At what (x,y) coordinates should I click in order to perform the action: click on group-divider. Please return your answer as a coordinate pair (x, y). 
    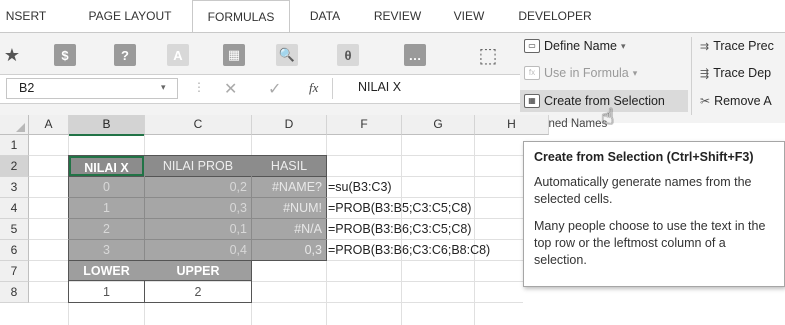
    Looking at the image, I should click on (691, 76).